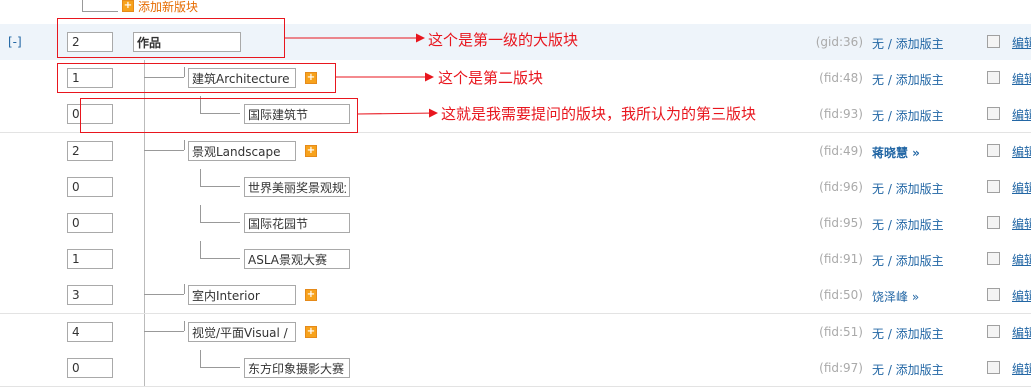  I want to click on annotation-text-level1: 这个是第一级的大版块, so click(503, 40).